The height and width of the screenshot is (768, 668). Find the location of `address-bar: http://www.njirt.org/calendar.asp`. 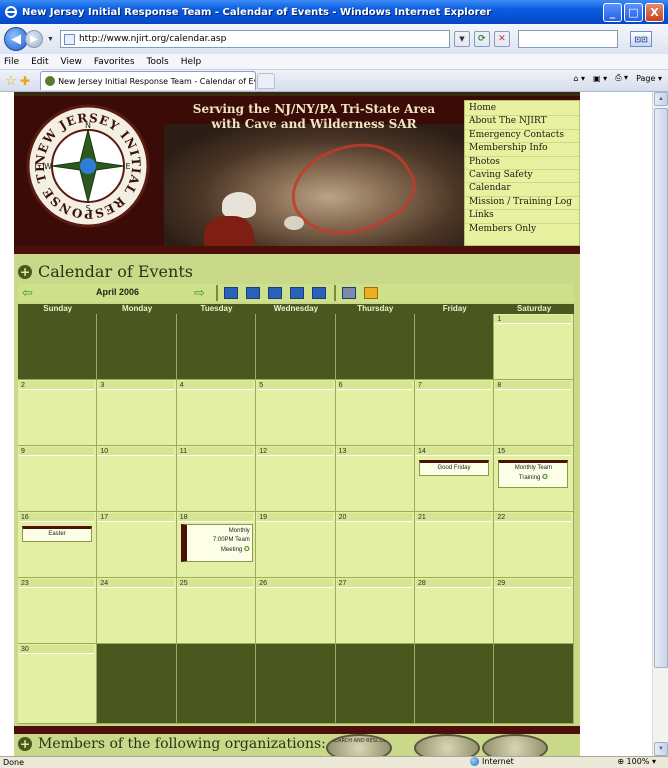

address-bar: http://www.njirt.org/calendar.asp is located at coordinates (254, 39).